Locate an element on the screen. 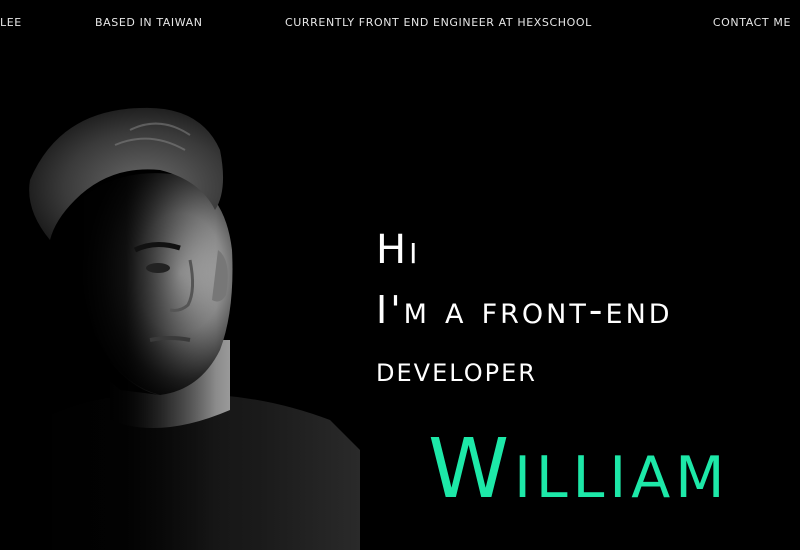  role-line-2: developer is located at coordinates (456, 370).